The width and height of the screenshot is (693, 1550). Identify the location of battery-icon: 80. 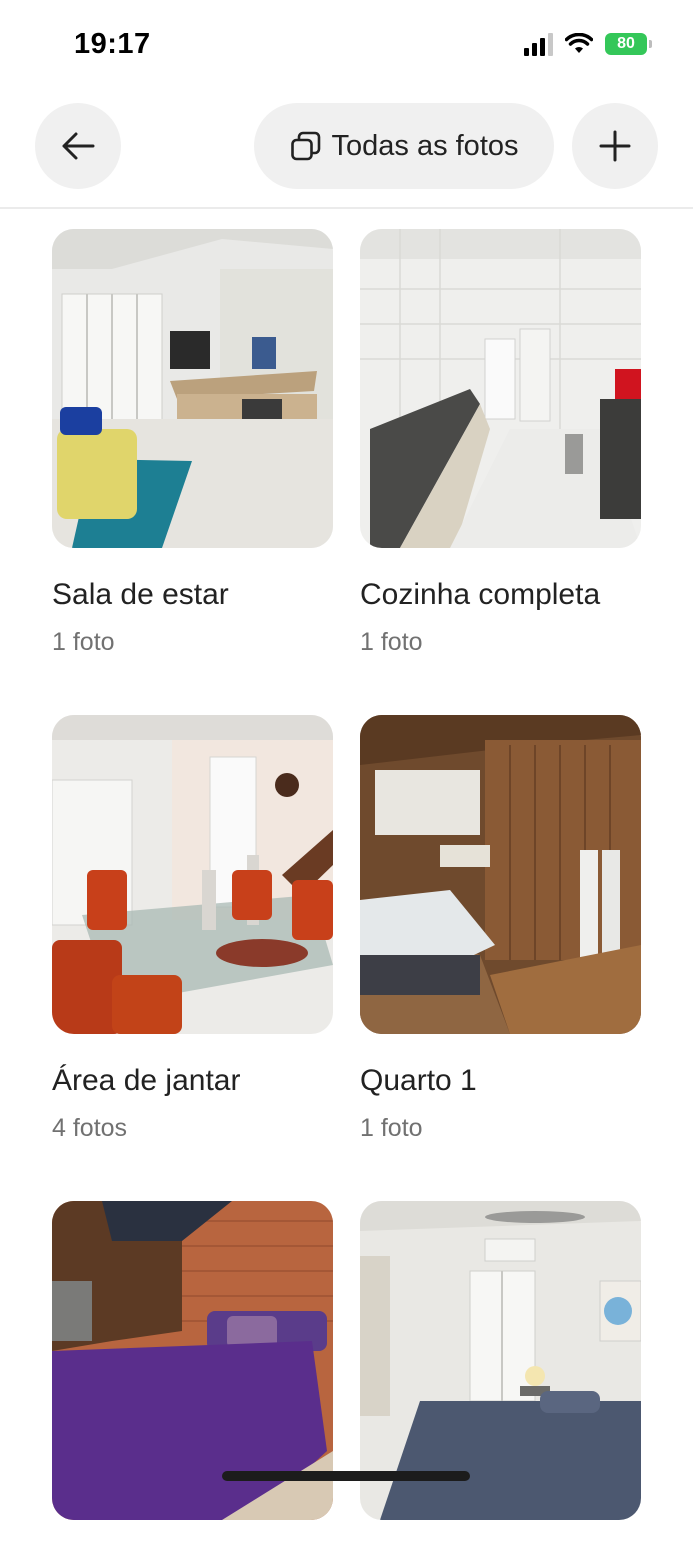
(628, 44).